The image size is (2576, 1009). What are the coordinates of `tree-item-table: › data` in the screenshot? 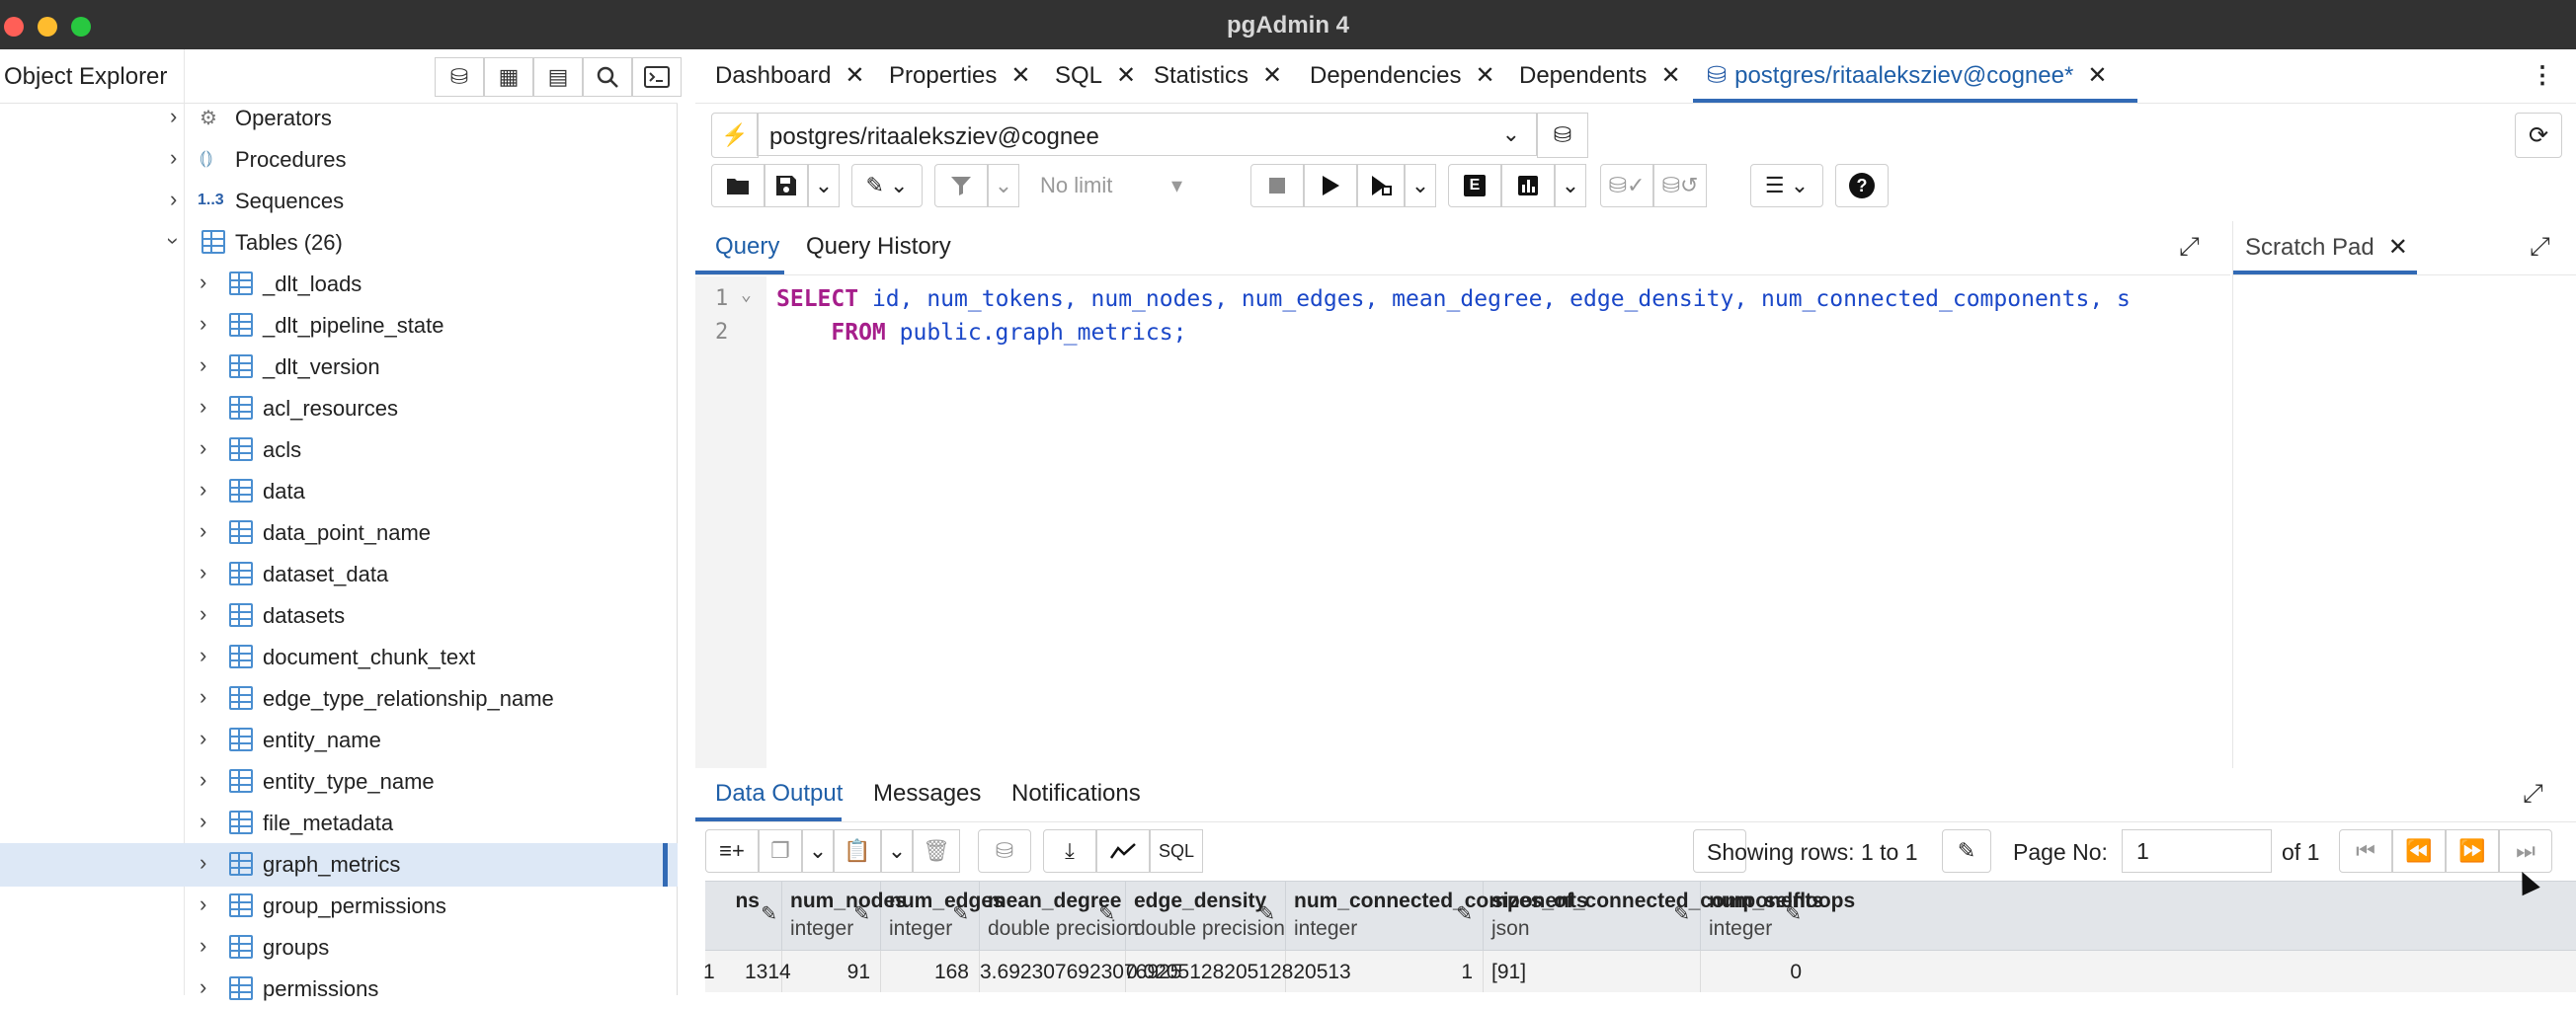 It's located at (339, 491).